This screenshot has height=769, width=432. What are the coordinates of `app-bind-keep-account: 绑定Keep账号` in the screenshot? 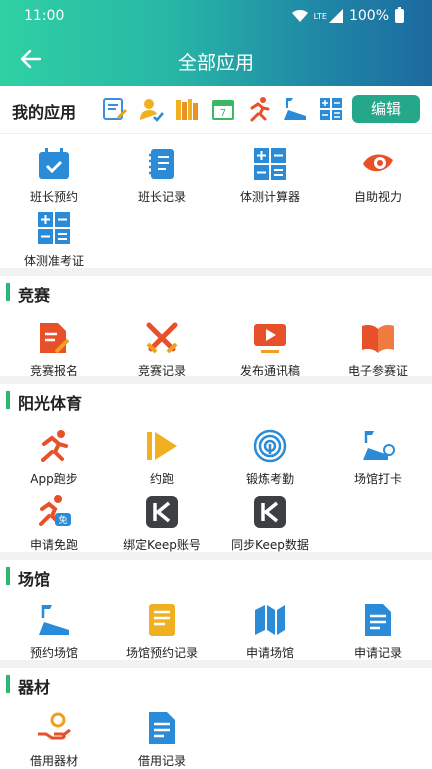 It's located at (162, 523).